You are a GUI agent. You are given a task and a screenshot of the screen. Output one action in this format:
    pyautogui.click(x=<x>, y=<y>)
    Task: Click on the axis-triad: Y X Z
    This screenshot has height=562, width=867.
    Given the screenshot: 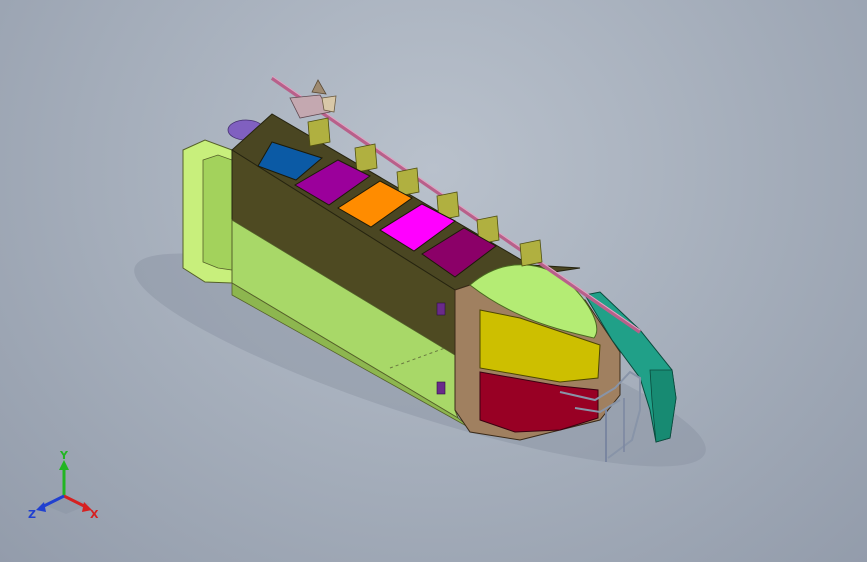 What is the action you would take?
    pyautogui.click(x=63, y=485)
    